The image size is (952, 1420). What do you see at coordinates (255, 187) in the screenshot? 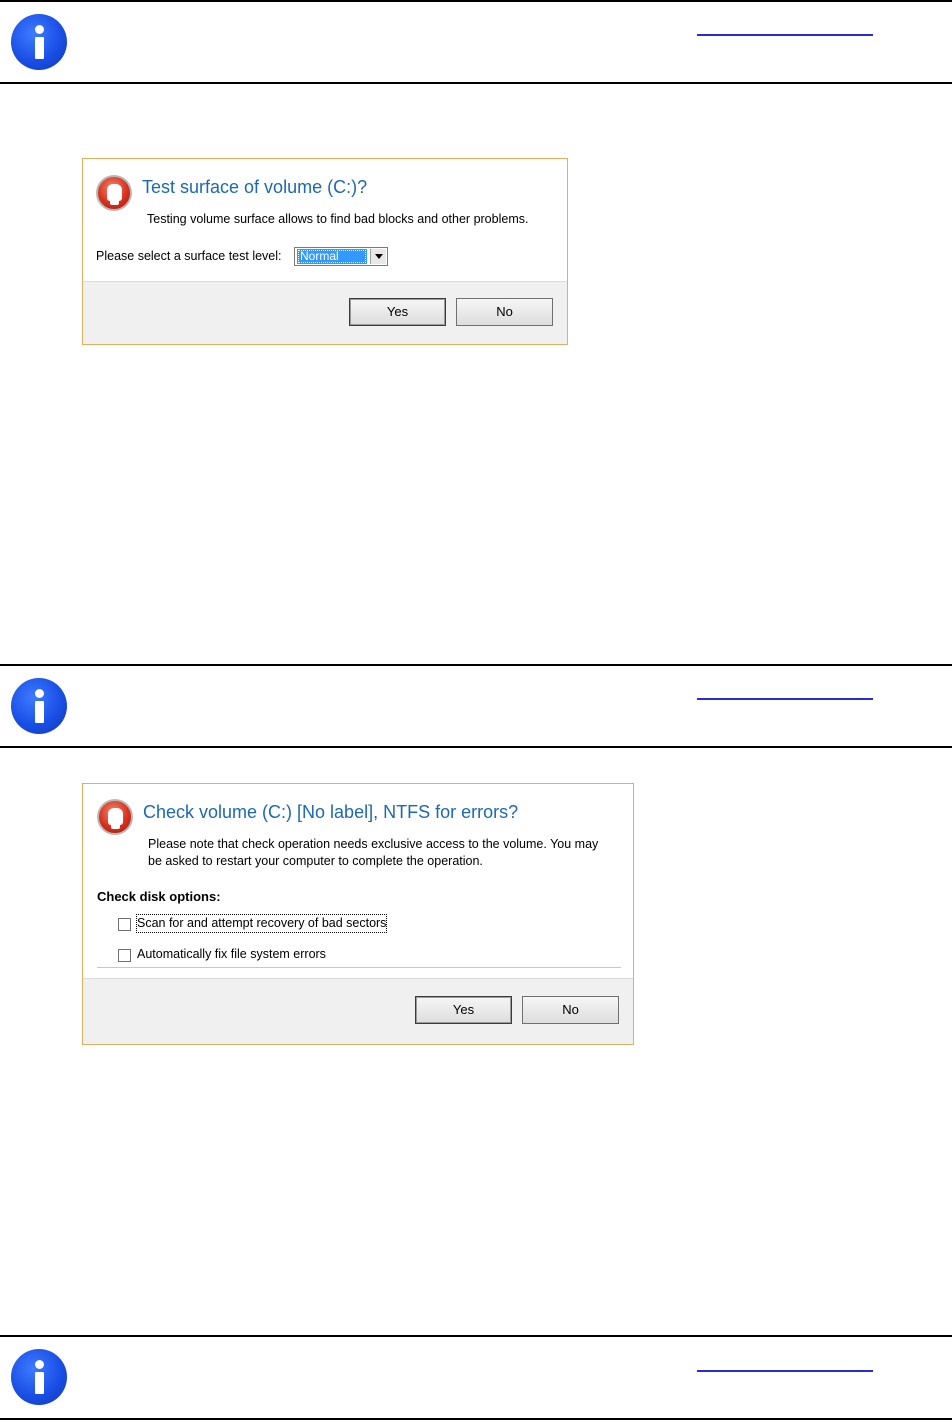
I see `dialog-title: Test surface of volume (C:)?` at bounding box center [255, 187].